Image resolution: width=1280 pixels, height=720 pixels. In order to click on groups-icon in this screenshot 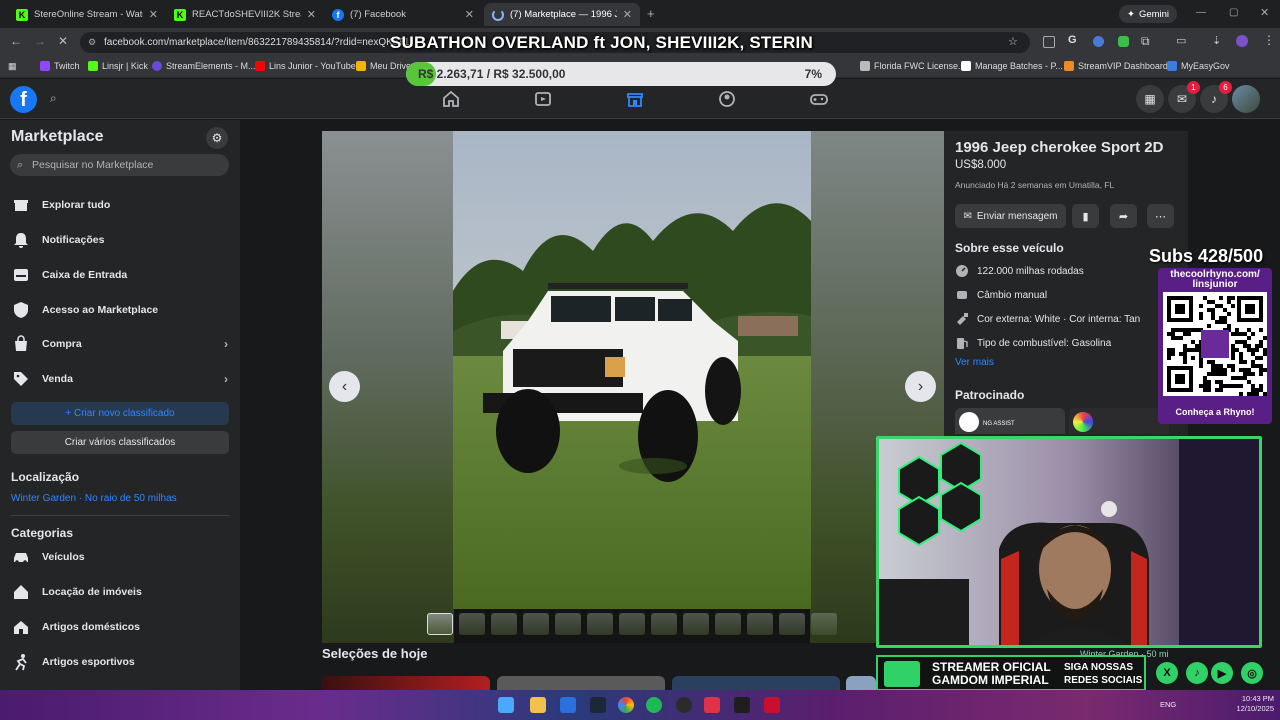, I will do `click(727, 99)`.